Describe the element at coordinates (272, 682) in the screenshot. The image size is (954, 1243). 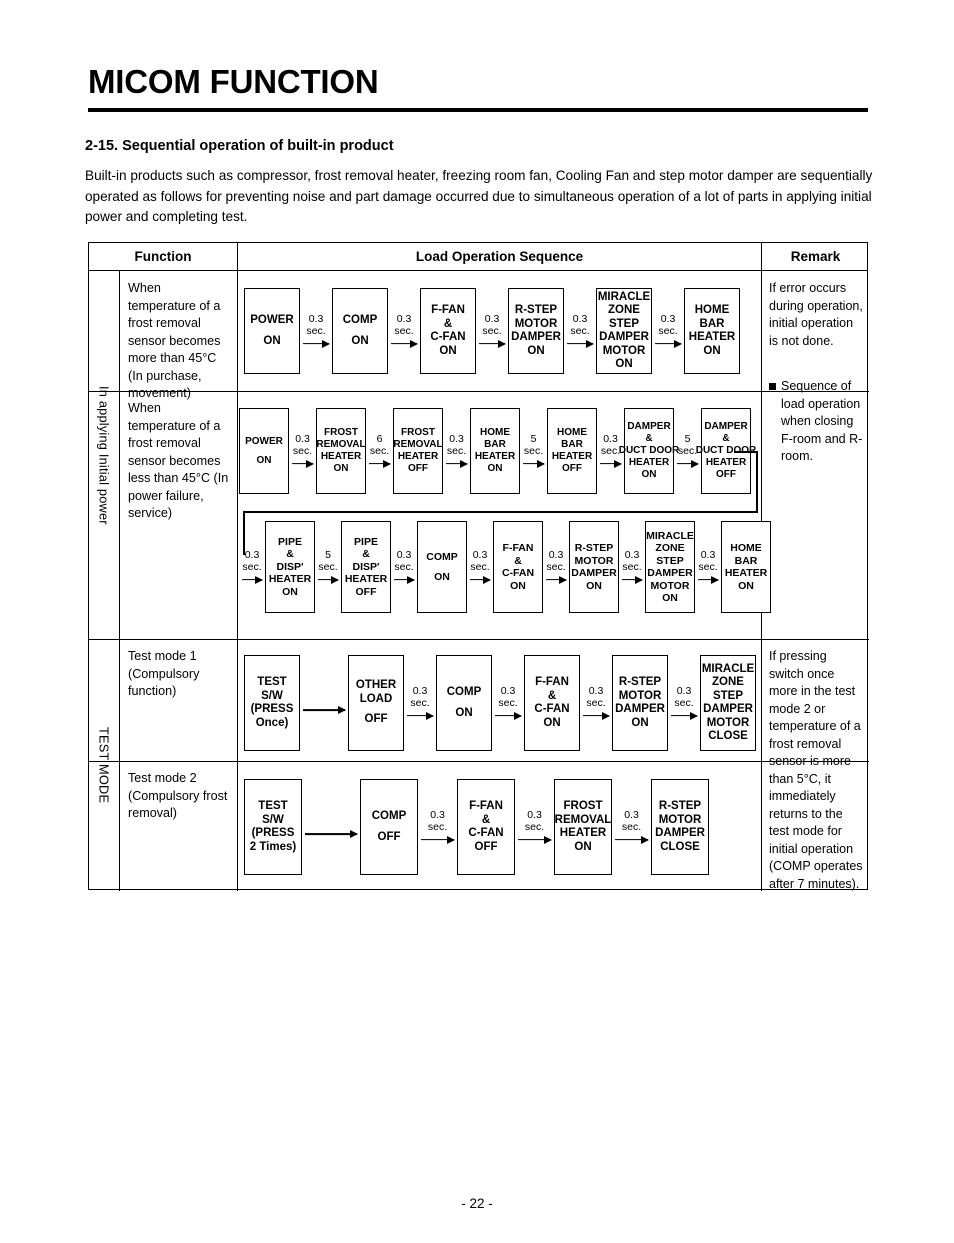
I see `flow-node-line: TEST` at that location.